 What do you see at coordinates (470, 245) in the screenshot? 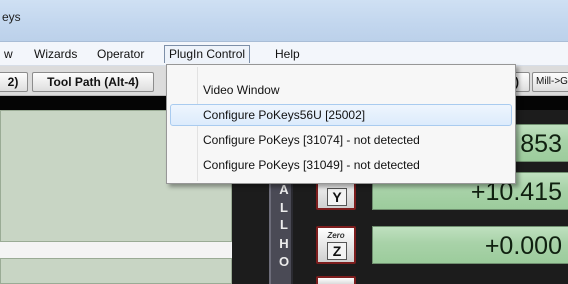
I see `dro-z: +0.000` at bounding box center [470, 245].